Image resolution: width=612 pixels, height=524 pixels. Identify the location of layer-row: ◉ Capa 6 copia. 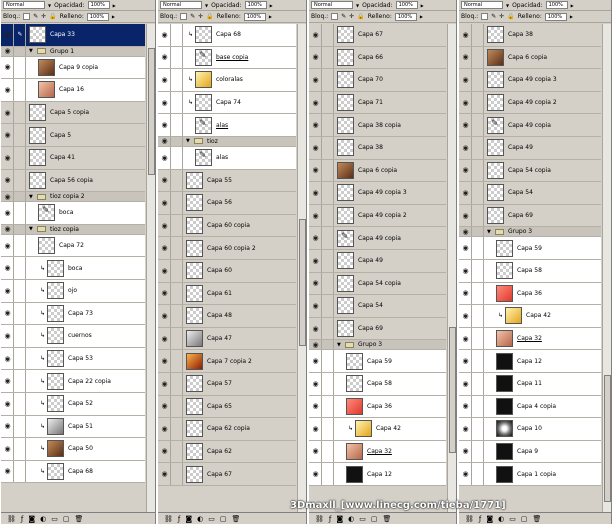
(377, 171).